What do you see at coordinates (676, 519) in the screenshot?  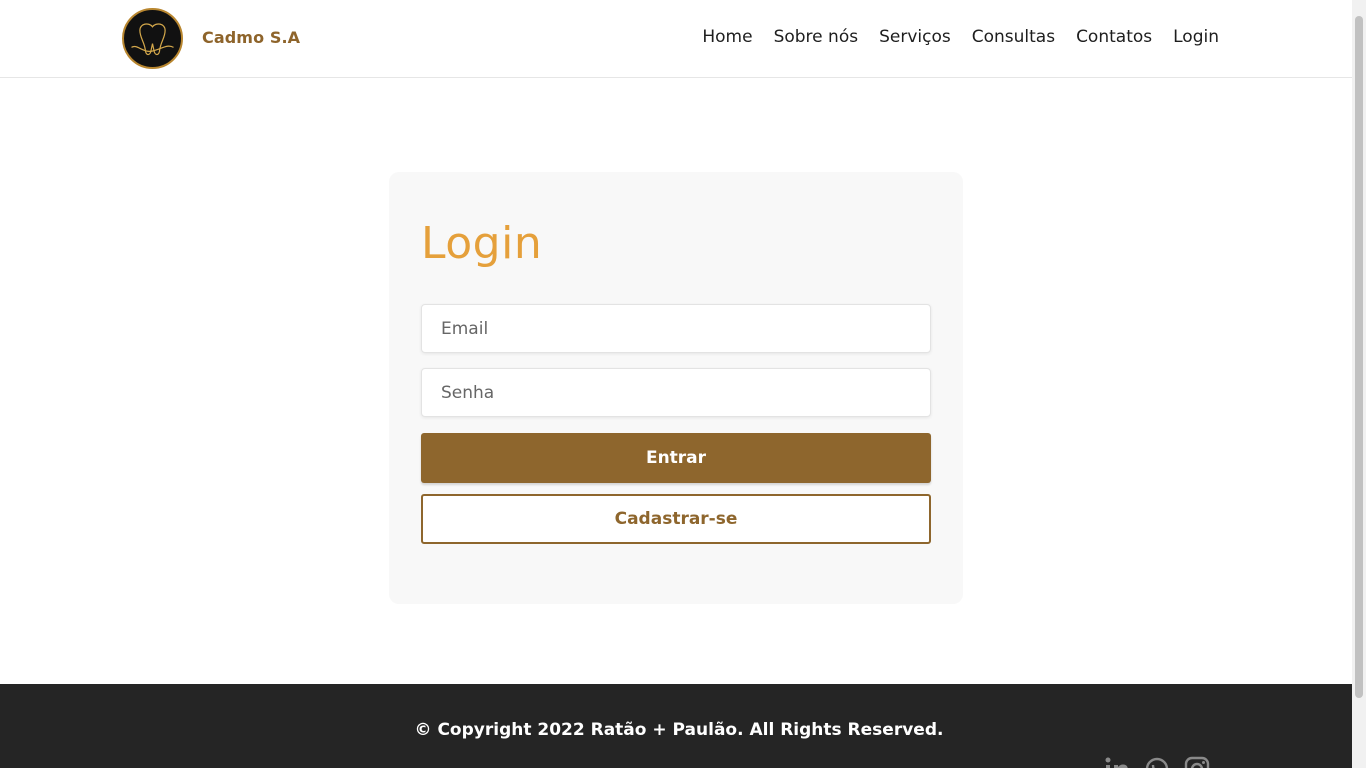 I see `register-button: Cadastrar-se` at bounding box center [676, 519].